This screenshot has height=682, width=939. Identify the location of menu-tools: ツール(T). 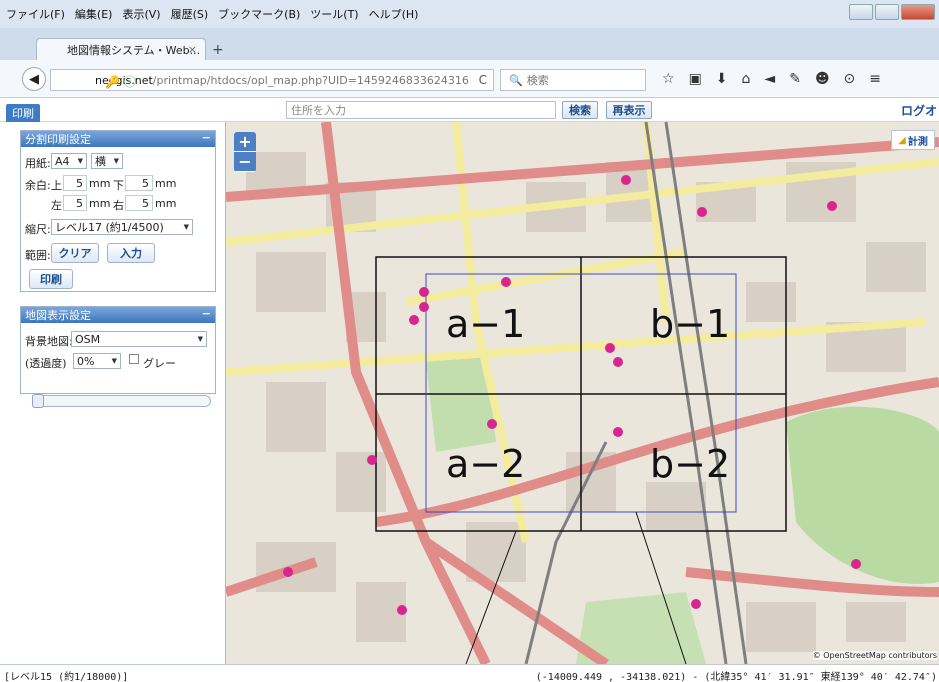
(334, 14).